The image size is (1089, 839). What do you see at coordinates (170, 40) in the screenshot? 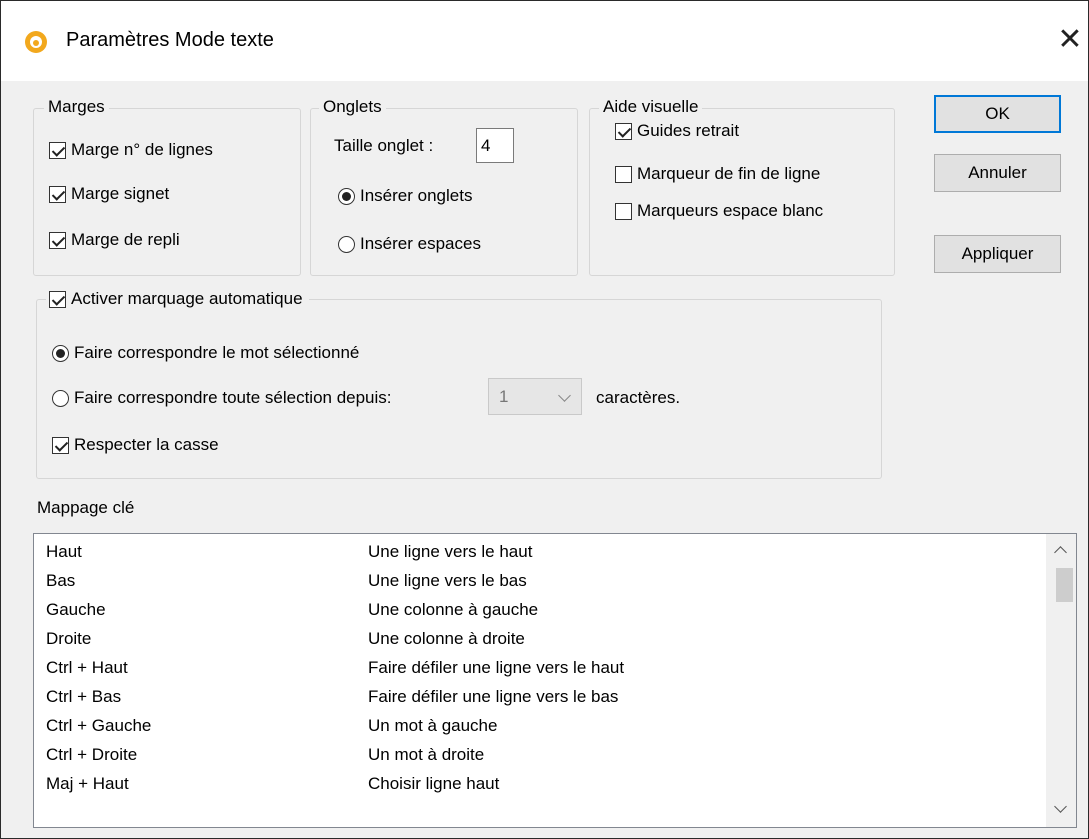
I see `dialog-title: Paramètres Mode texte` at bounding box center [170, 40].